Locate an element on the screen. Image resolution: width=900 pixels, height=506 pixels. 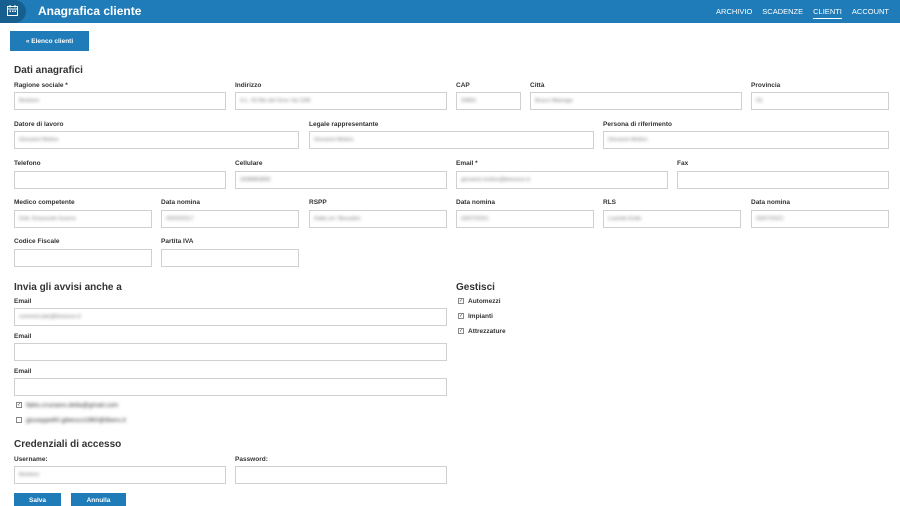
nav-scadenze: SCADENZE is located at coordinates (782, 13).